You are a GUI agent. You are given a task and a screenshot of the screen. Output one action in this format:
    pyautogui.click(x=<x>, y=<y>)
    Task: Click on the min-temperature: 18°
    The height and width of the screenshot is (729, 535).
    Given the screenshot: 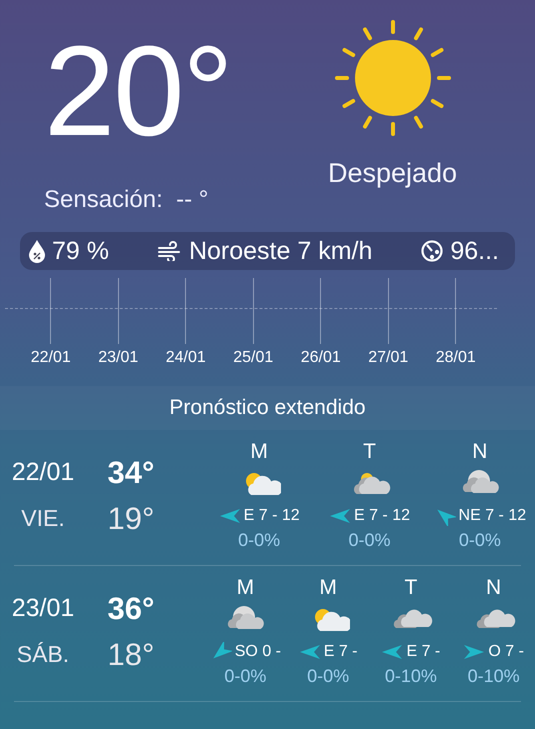 What is the action you would take?
    pyautogui.click(x=131, y=654)
    